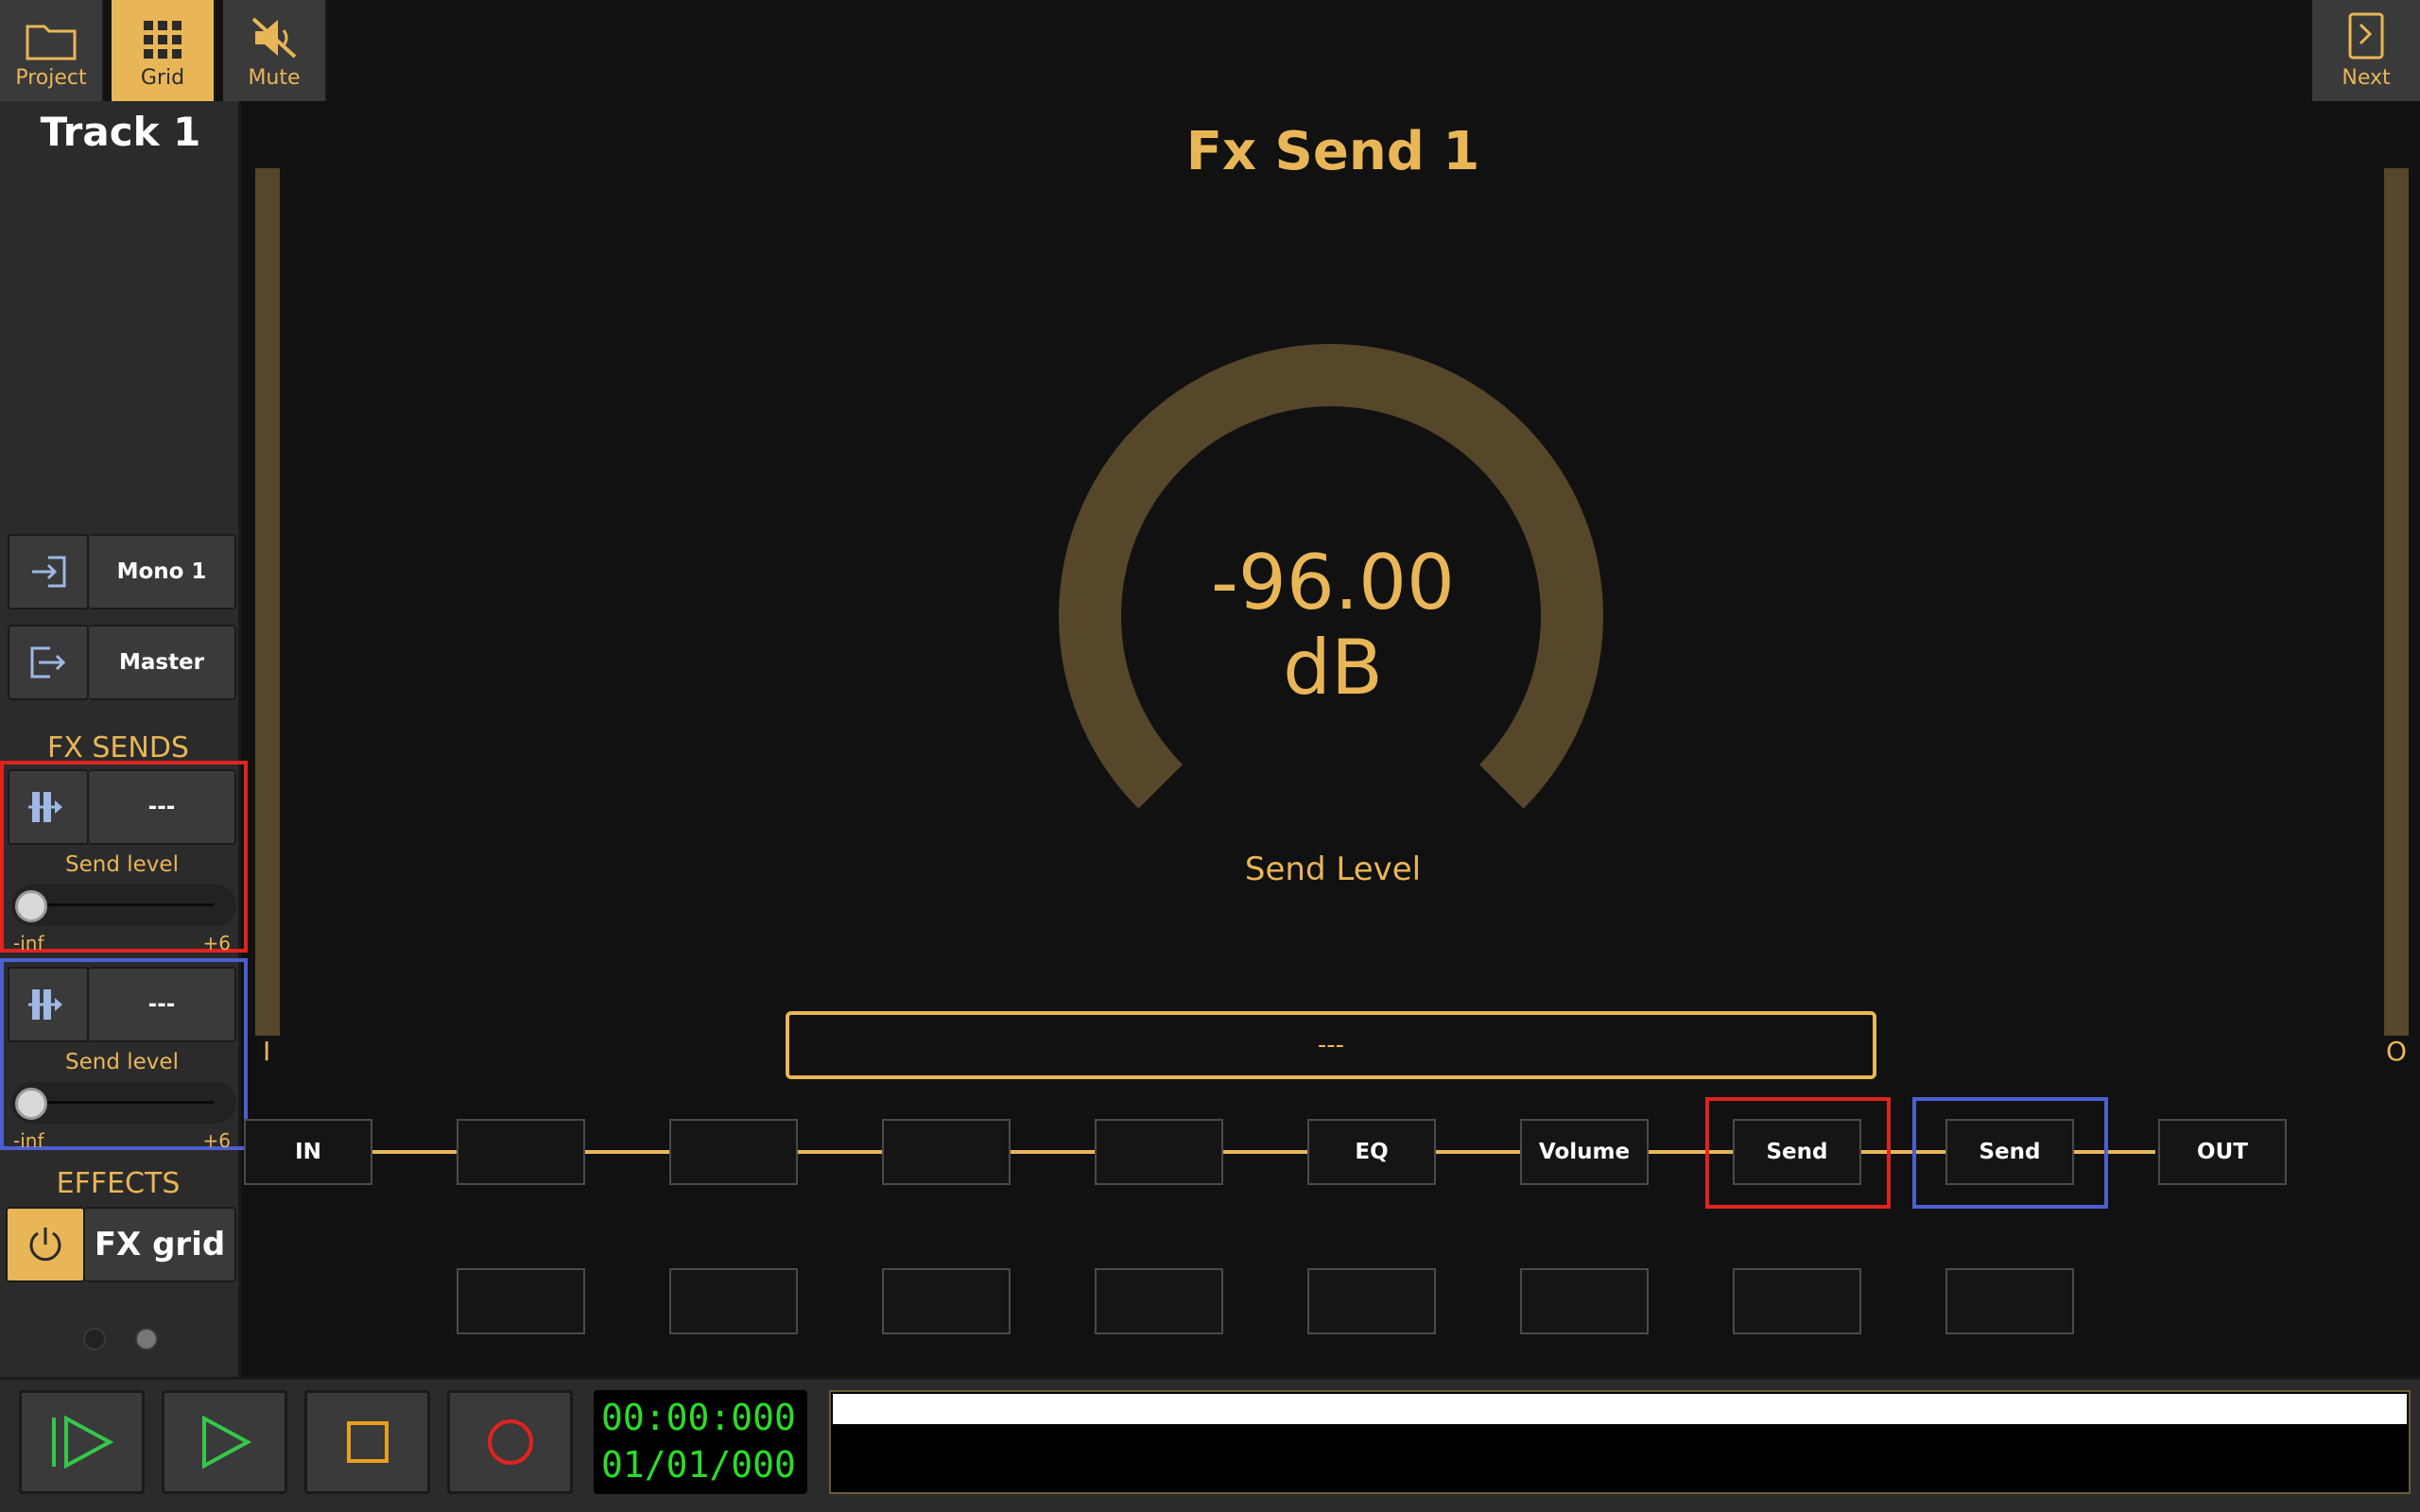  What do you see at coordinates (2366, 36) in the screenshot?
I see `next-page-icon` at bounding box center [2366, 36].